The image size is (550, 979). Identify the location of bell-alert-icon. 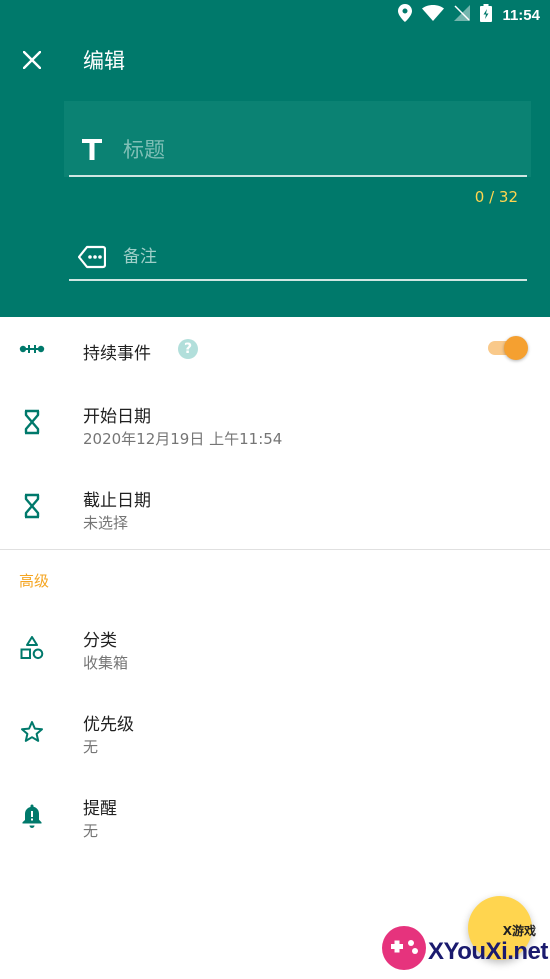
(32, 816).